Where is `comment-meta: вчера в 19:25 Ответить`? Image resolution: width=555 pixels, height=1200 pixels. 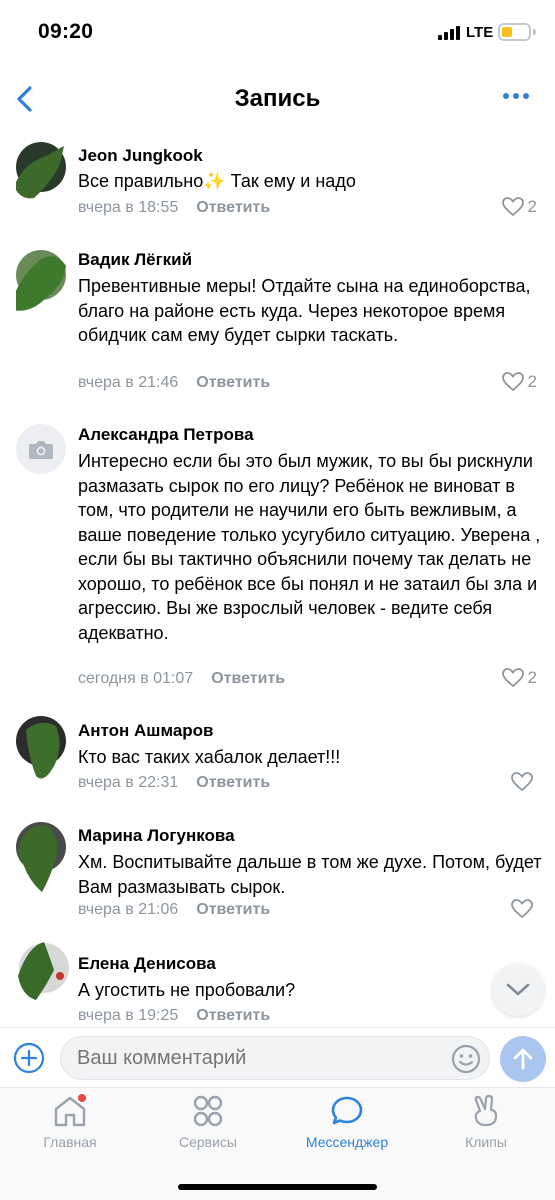
comment-meta: вчера в 19:25 Ответить is located at coordinates (174, 1016).